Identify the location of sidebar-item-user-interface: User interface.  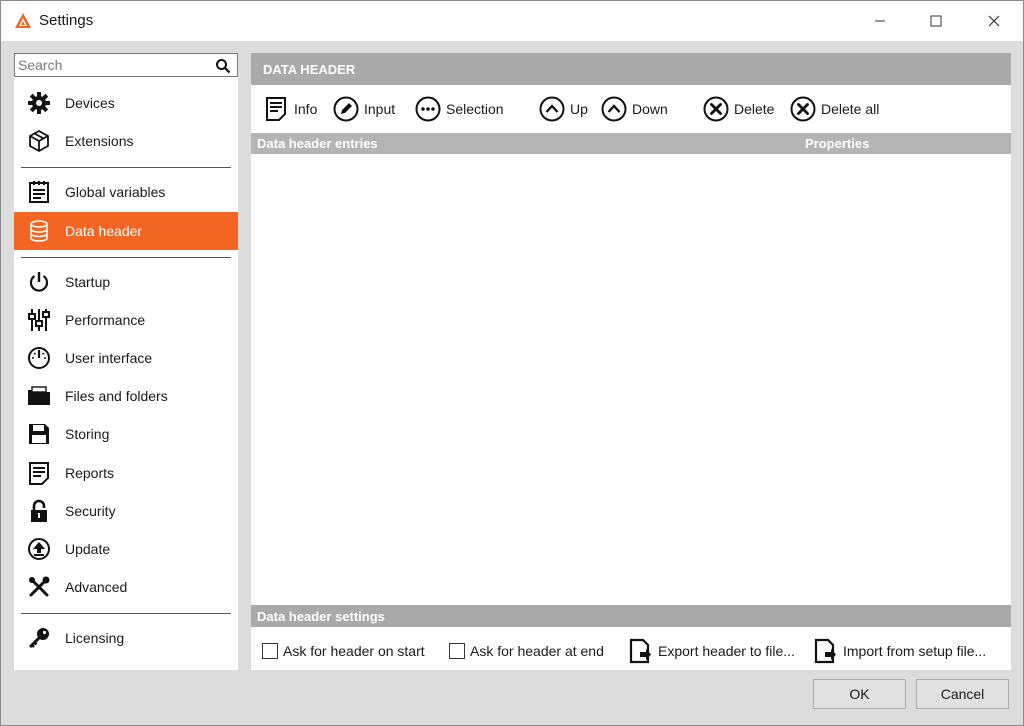
(126, 358).